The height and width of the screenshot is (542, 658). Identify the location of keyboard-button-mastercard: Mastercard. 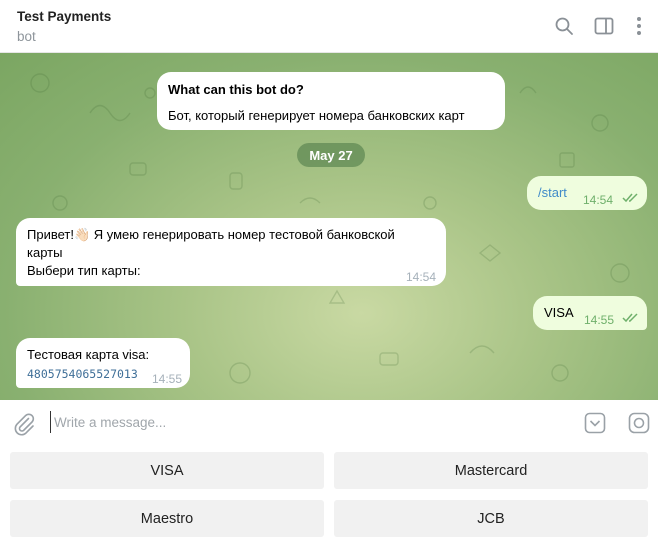
(491, 470).